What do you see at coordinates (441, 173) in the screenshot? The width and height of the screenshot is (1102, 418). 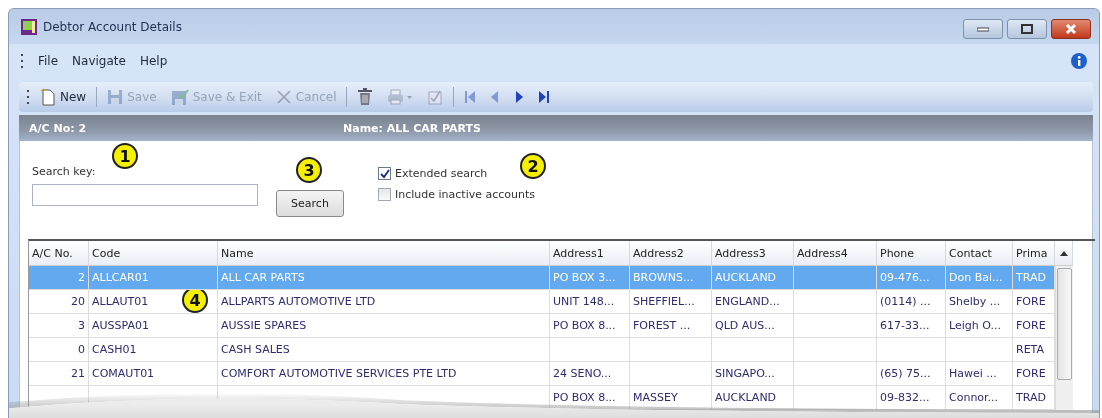 I see `checkbox-label: Extended search` at bounding box center [441, 173].